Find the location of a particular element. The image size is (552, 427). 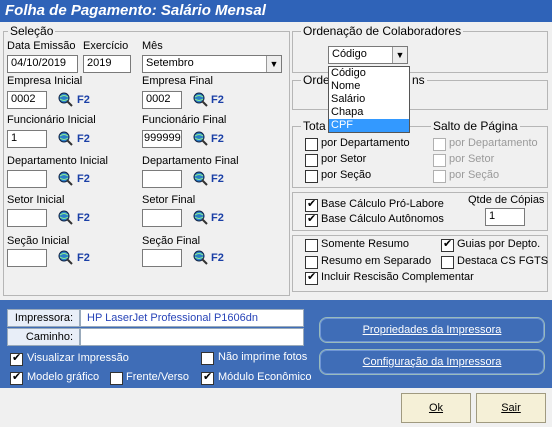

salto-departamento-label: por Departamento is located at coordinates (493, 143).